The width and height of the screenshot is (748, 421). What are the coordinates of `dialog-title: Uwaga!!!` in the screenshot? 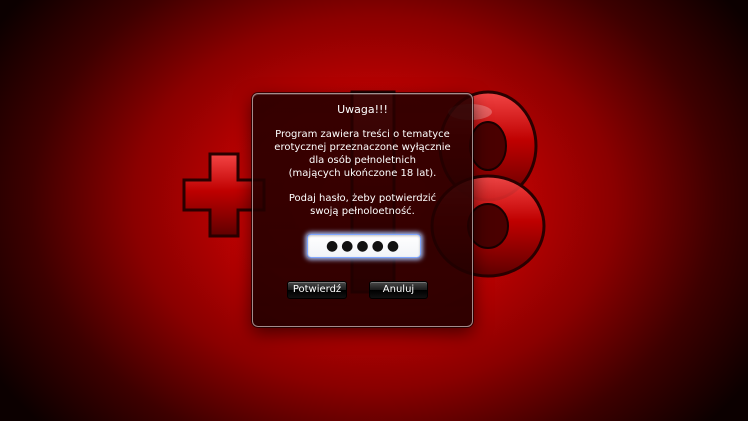 It's located at (362, 109).